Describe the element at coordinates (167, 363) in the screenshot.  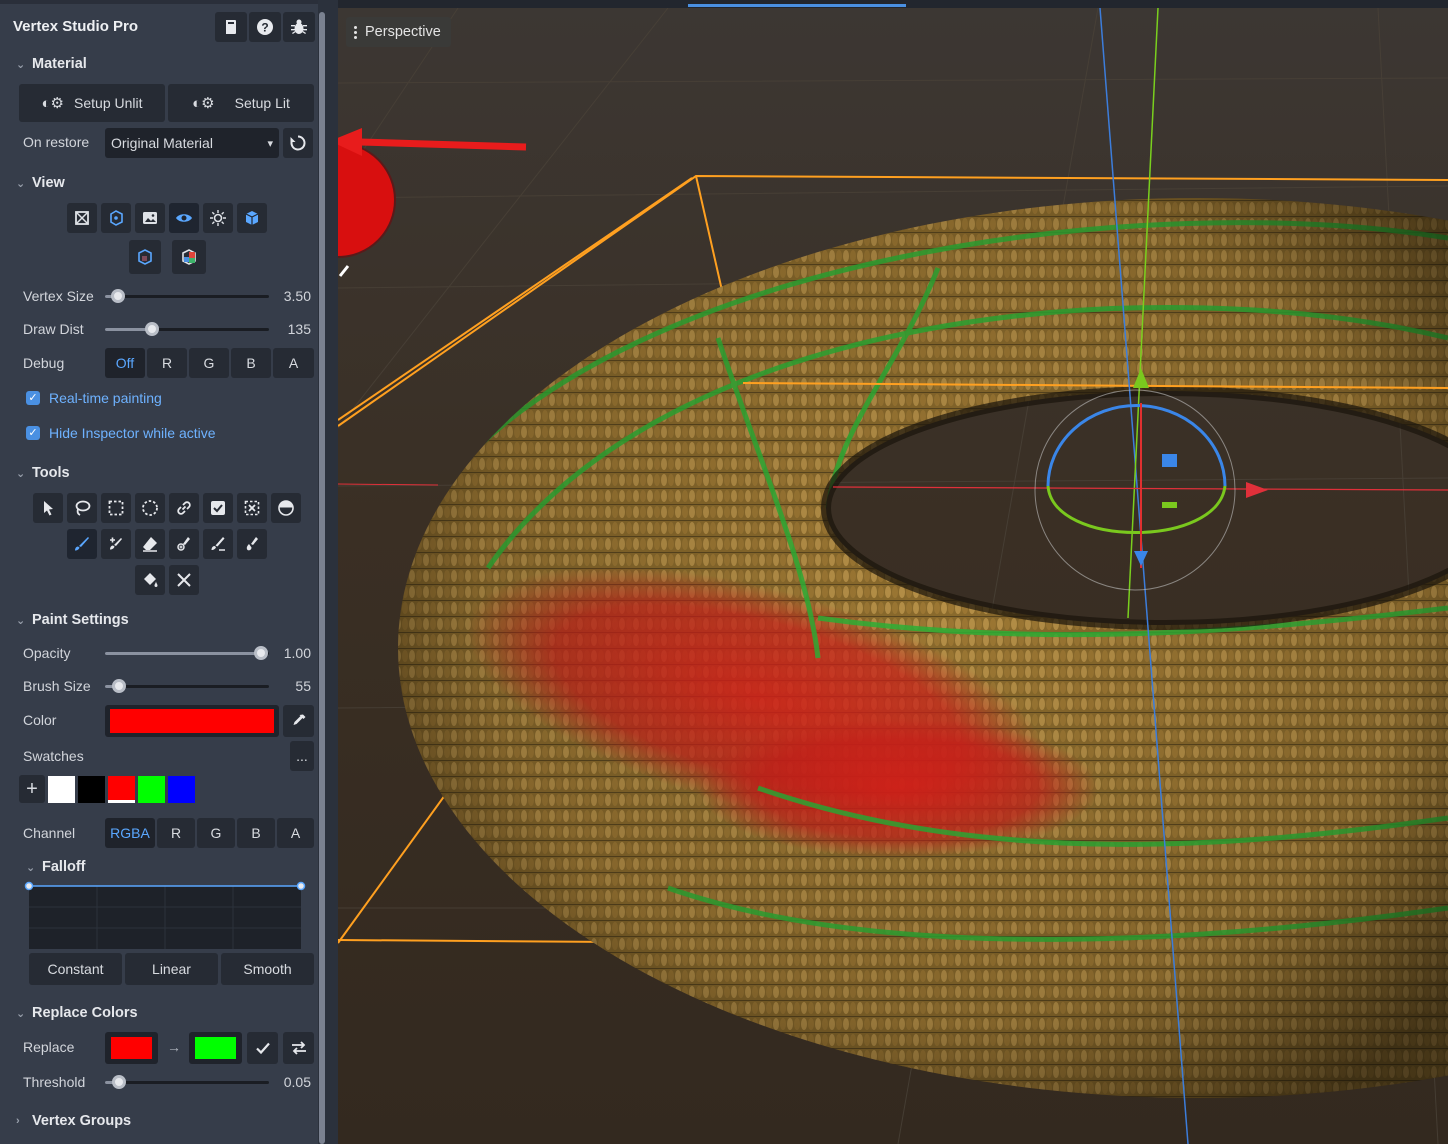
I see `debug-option-r: R` at that location.